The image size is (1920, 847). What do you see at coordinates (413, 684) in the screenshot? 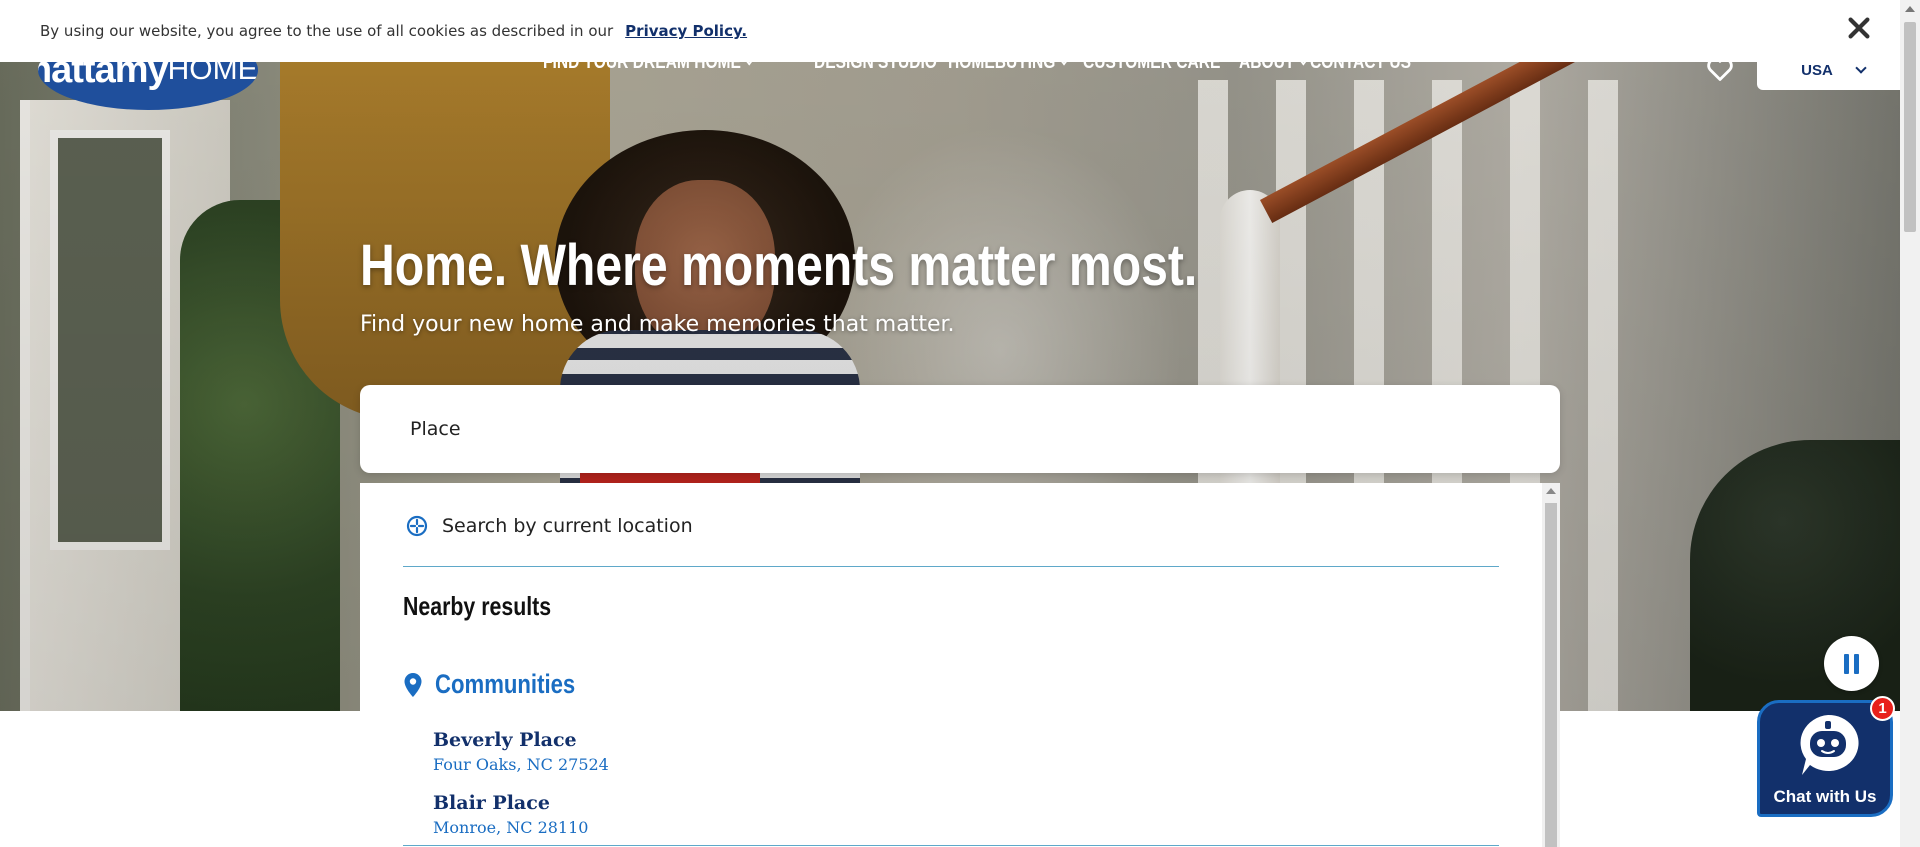
I see `map-pin-icon` at bounding box center [413, 684].